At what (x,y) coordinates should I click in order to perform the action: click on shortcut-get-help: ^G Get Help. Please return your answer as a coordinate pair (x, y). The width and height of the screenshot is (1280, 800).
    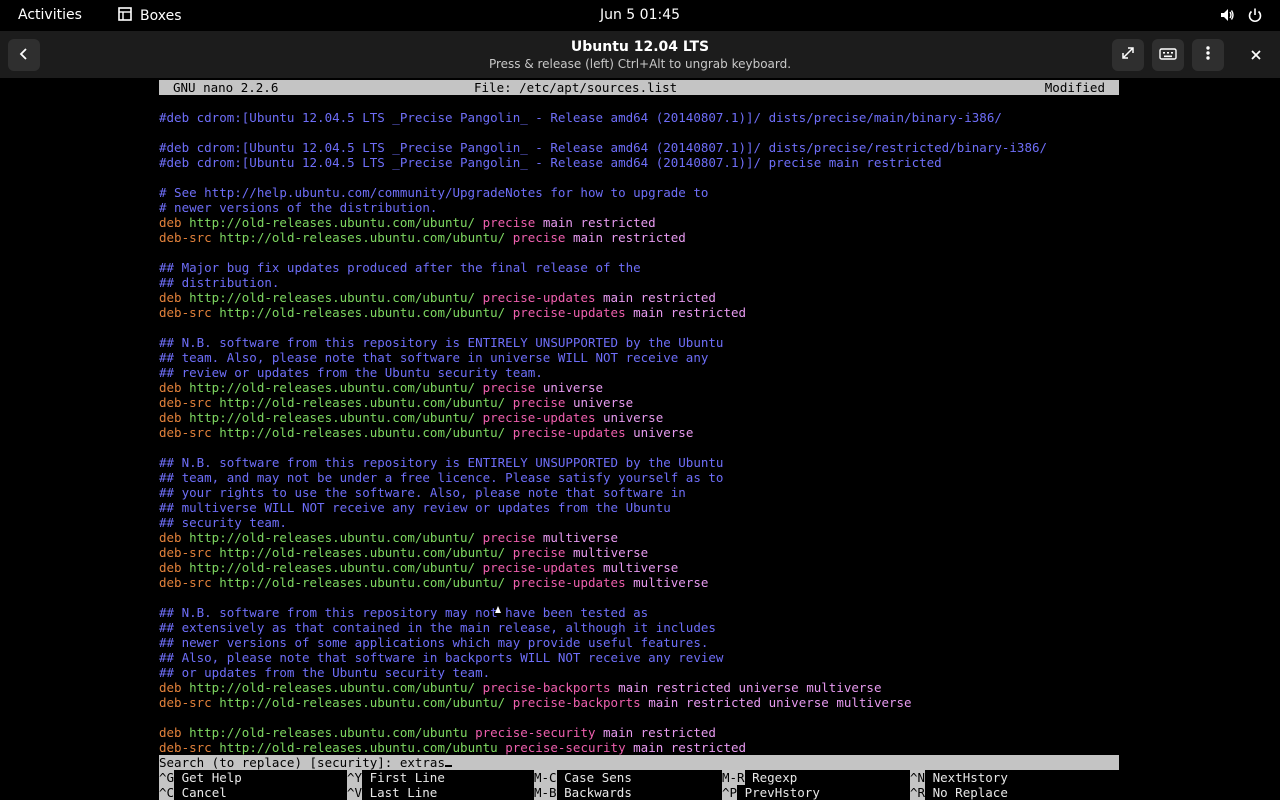
    Looking at the image, I should click on (200, 777).